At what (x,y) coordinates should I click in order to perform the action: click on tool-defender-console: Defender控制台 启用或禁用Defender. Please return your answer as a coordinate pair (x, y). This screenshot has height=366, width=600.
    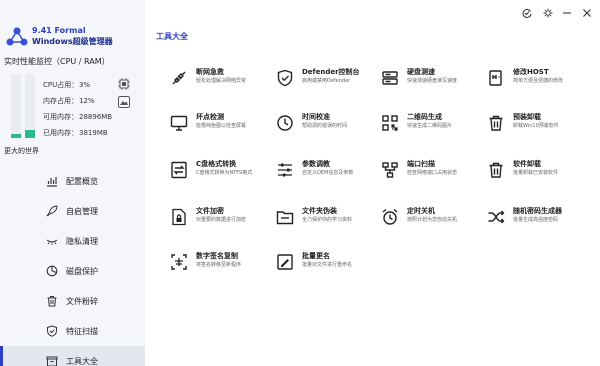
    Looking at the image, I should click on (328, 81).